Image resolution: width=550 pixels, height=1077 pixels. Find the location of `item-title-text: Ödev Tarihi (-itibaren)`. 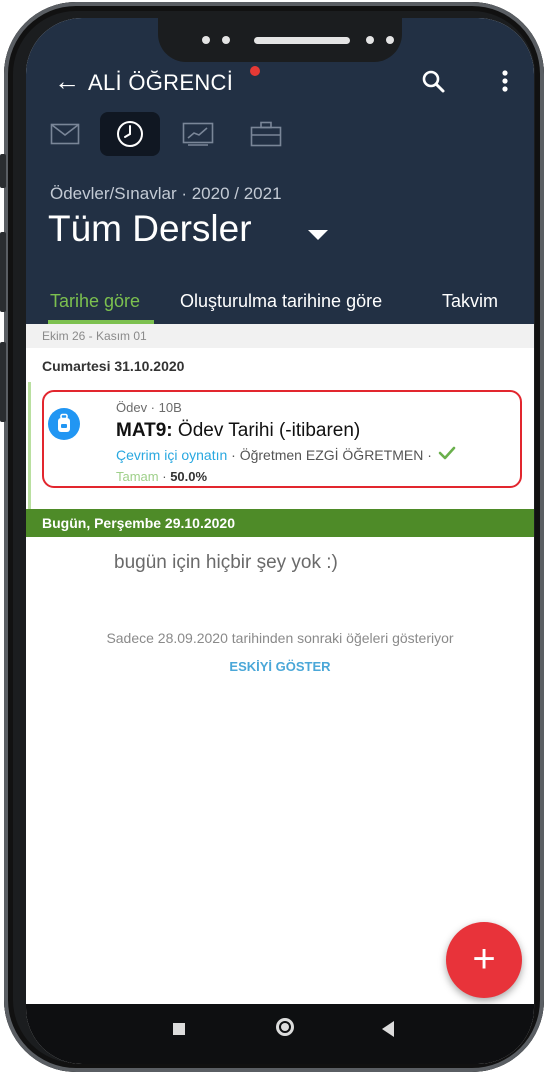

item-title-text: Ödev Tarihi (-itibaren) is located at coordinates (266, 430).